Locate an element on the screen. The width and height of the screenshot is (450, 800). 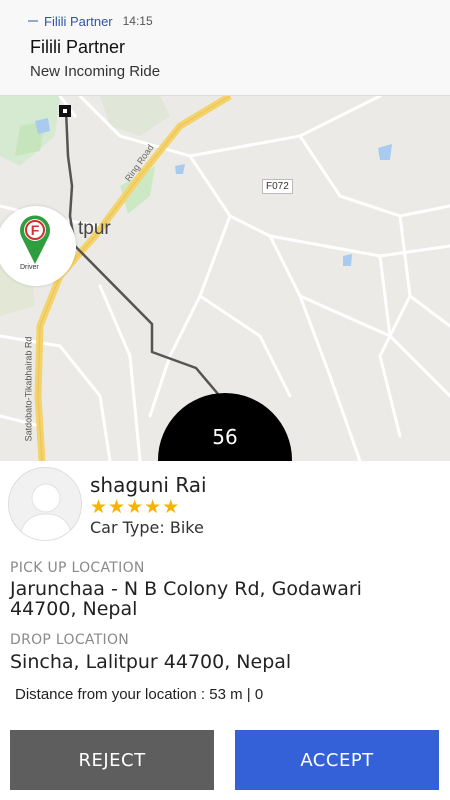
driver-marker: F Driver is located at coordinates (38, 246).